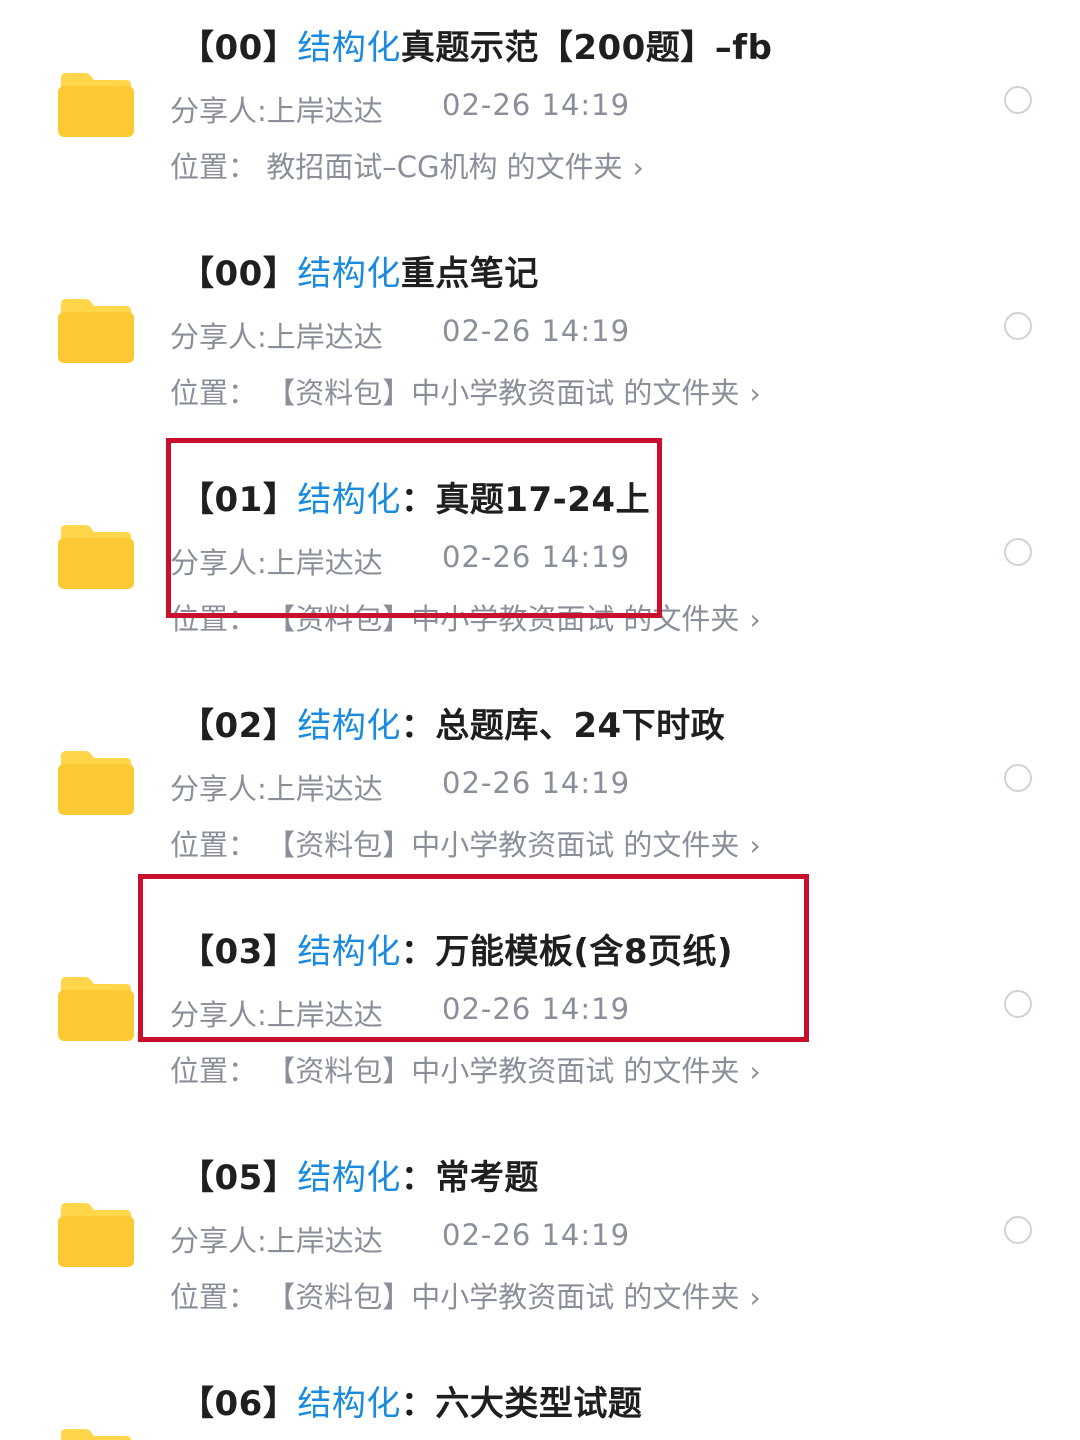 This screenshot has width=1080, height=1440. What do you see at coordinates (411, 1404) in the screenshot?
I see `item-title: 【06】结构化：六大类型试题` at bounding box center [411, 1404].